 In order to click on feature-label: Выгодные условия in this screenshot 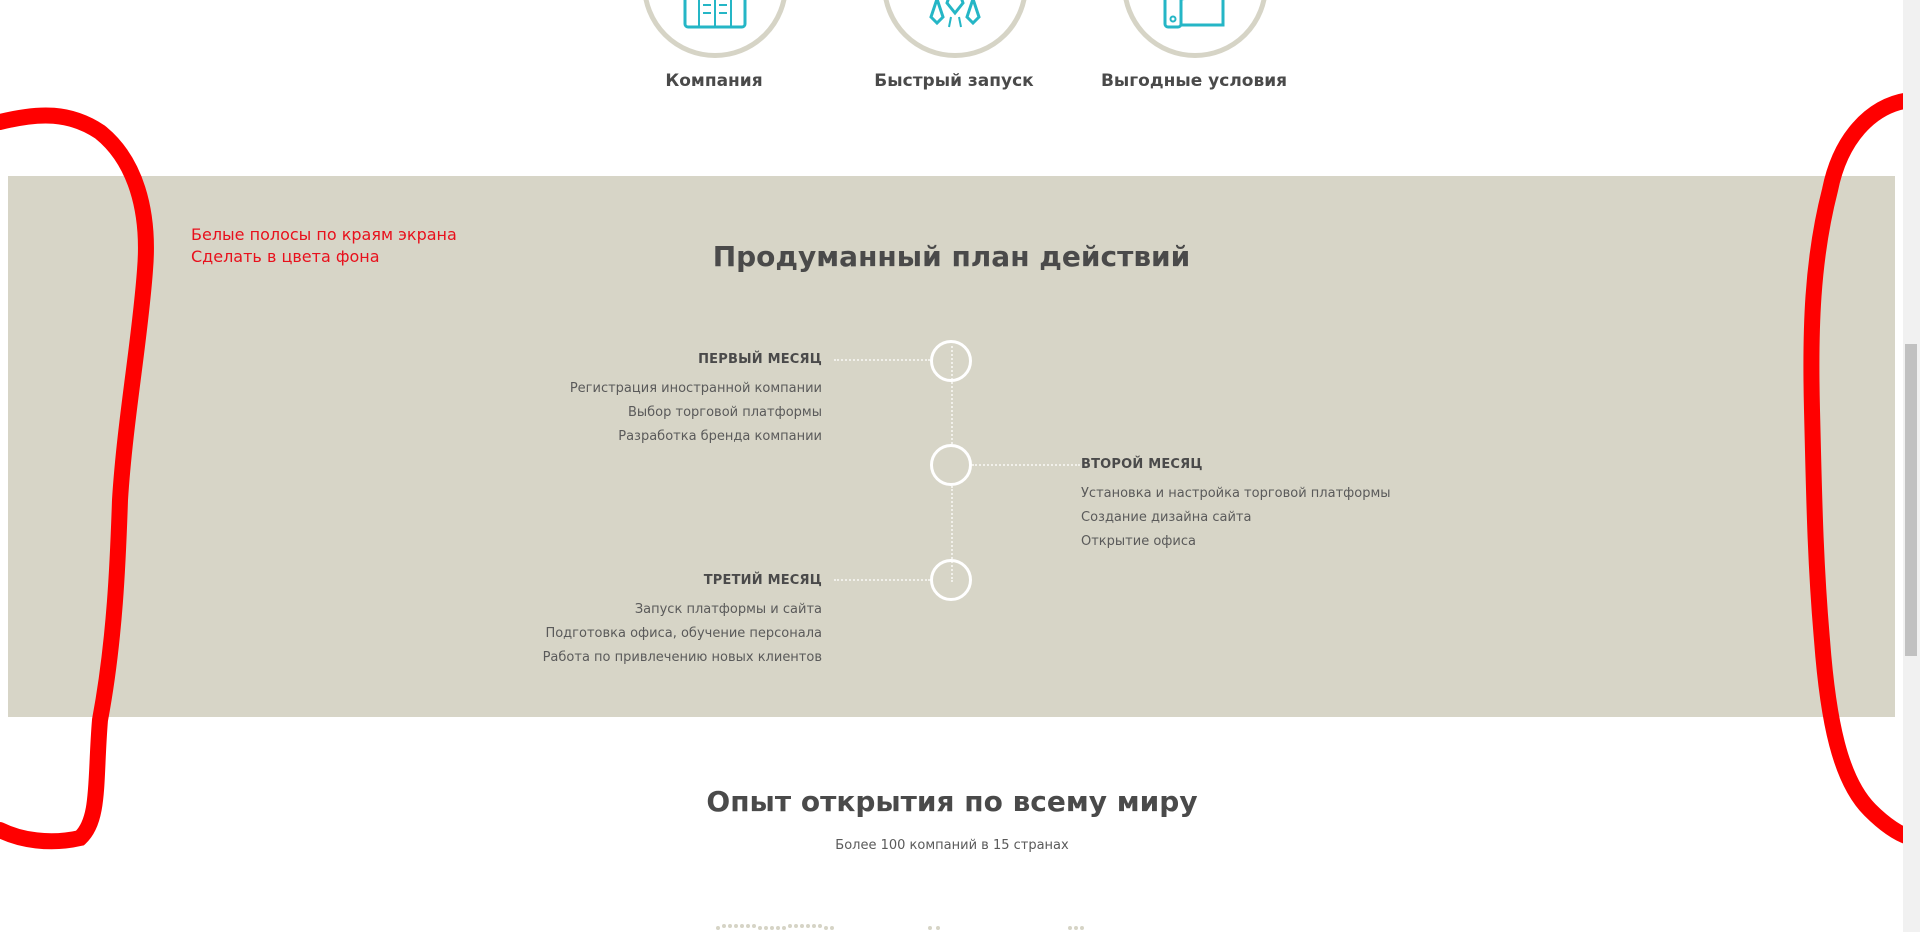, I will do `click(1194, 81)`.